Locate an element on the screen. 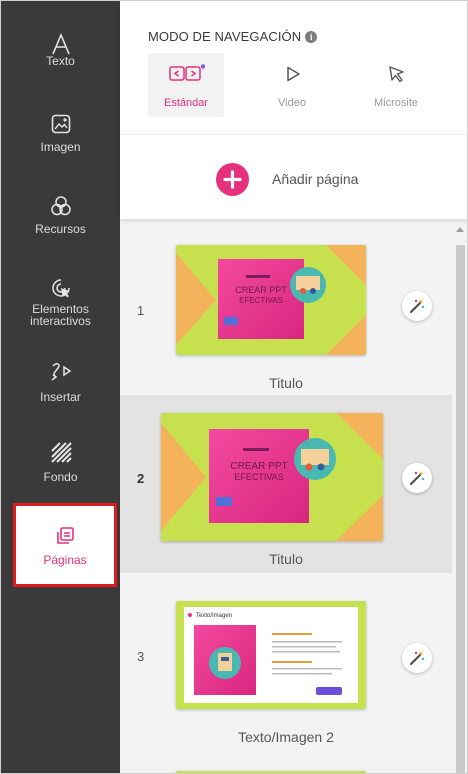  mode-label: Microsite is located at coordinates (395, 103).